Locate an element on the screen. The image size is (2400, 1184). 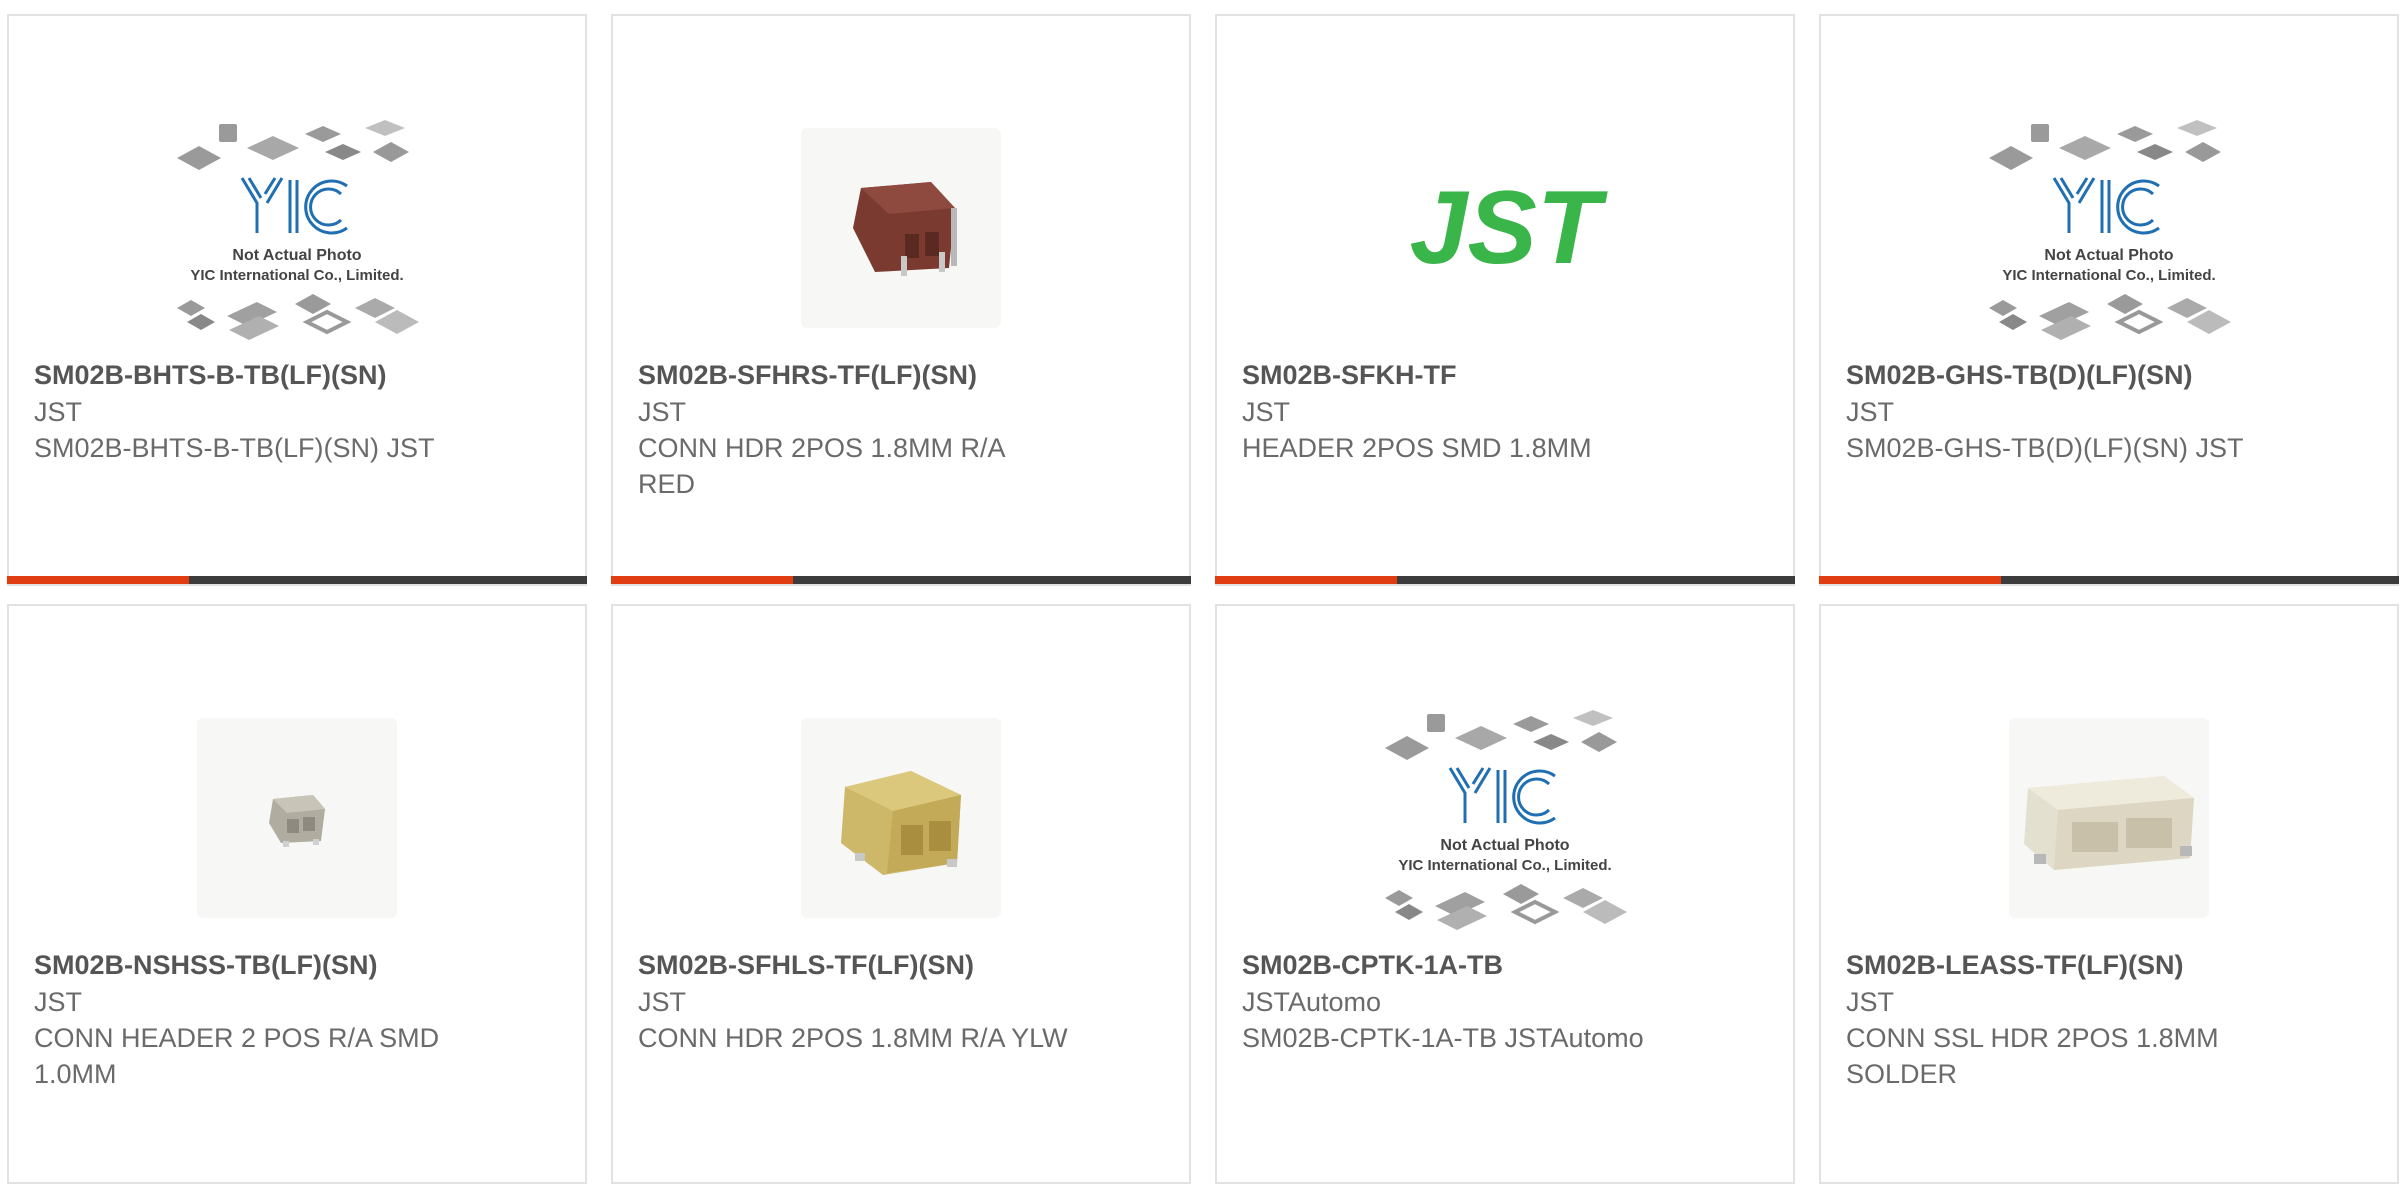
jst-logo-icon: JST is located at coordinates (1509, 228).